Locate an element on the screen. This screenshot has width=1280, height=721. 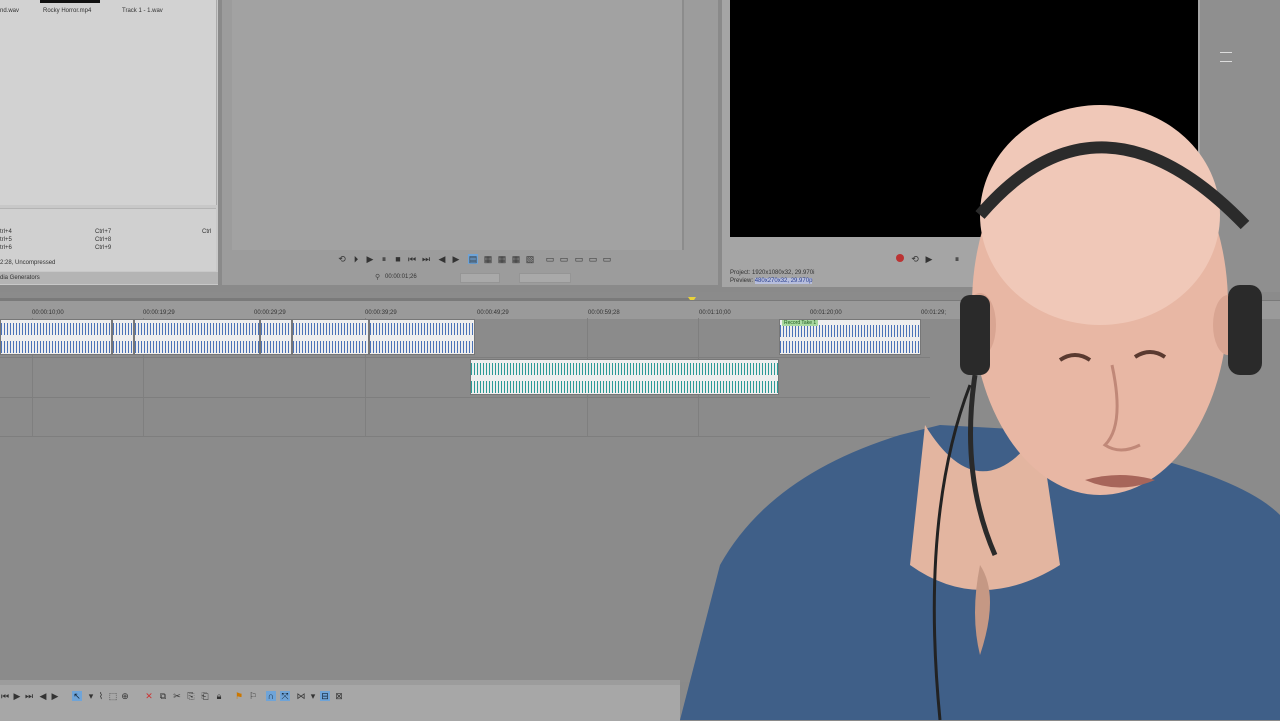
tab-media-generators: dia Generators is located at coordinates (20, 278).